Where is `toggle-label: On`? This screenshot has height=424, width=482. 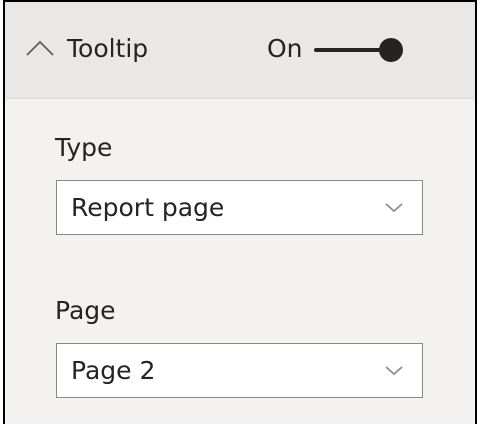
toggle-label: On is located at coordinates (285, 48).